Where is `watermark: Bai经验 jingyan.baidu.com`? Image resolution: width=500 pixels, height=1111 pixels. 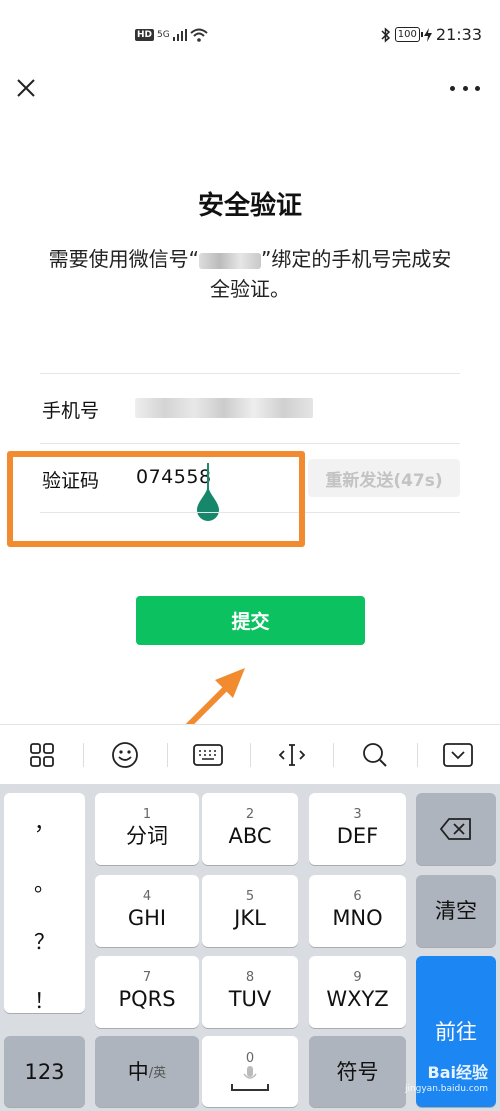
watermark: Bai经验 jingyan.baidu.com is located at coordinates (446, 1081).